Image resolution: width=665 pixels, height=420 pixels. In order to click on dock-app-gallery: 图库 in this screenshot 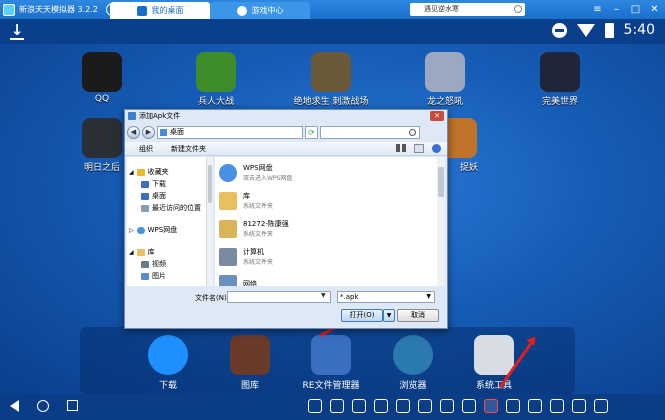, I will do `click(250, 363)`.